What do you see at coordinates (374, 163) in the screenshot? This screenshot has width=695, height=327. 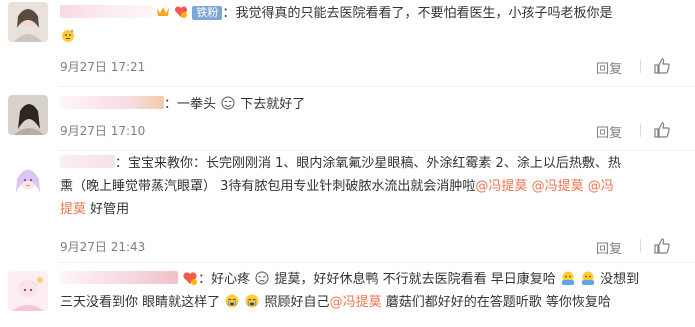 I see `comment-content: 宝宝来教你：长完刚刚消 1、眼内涂氧氟沙星眼稿、外涂红霉素 2、涂上以后热敷、热` at bounding box center [374, 163].